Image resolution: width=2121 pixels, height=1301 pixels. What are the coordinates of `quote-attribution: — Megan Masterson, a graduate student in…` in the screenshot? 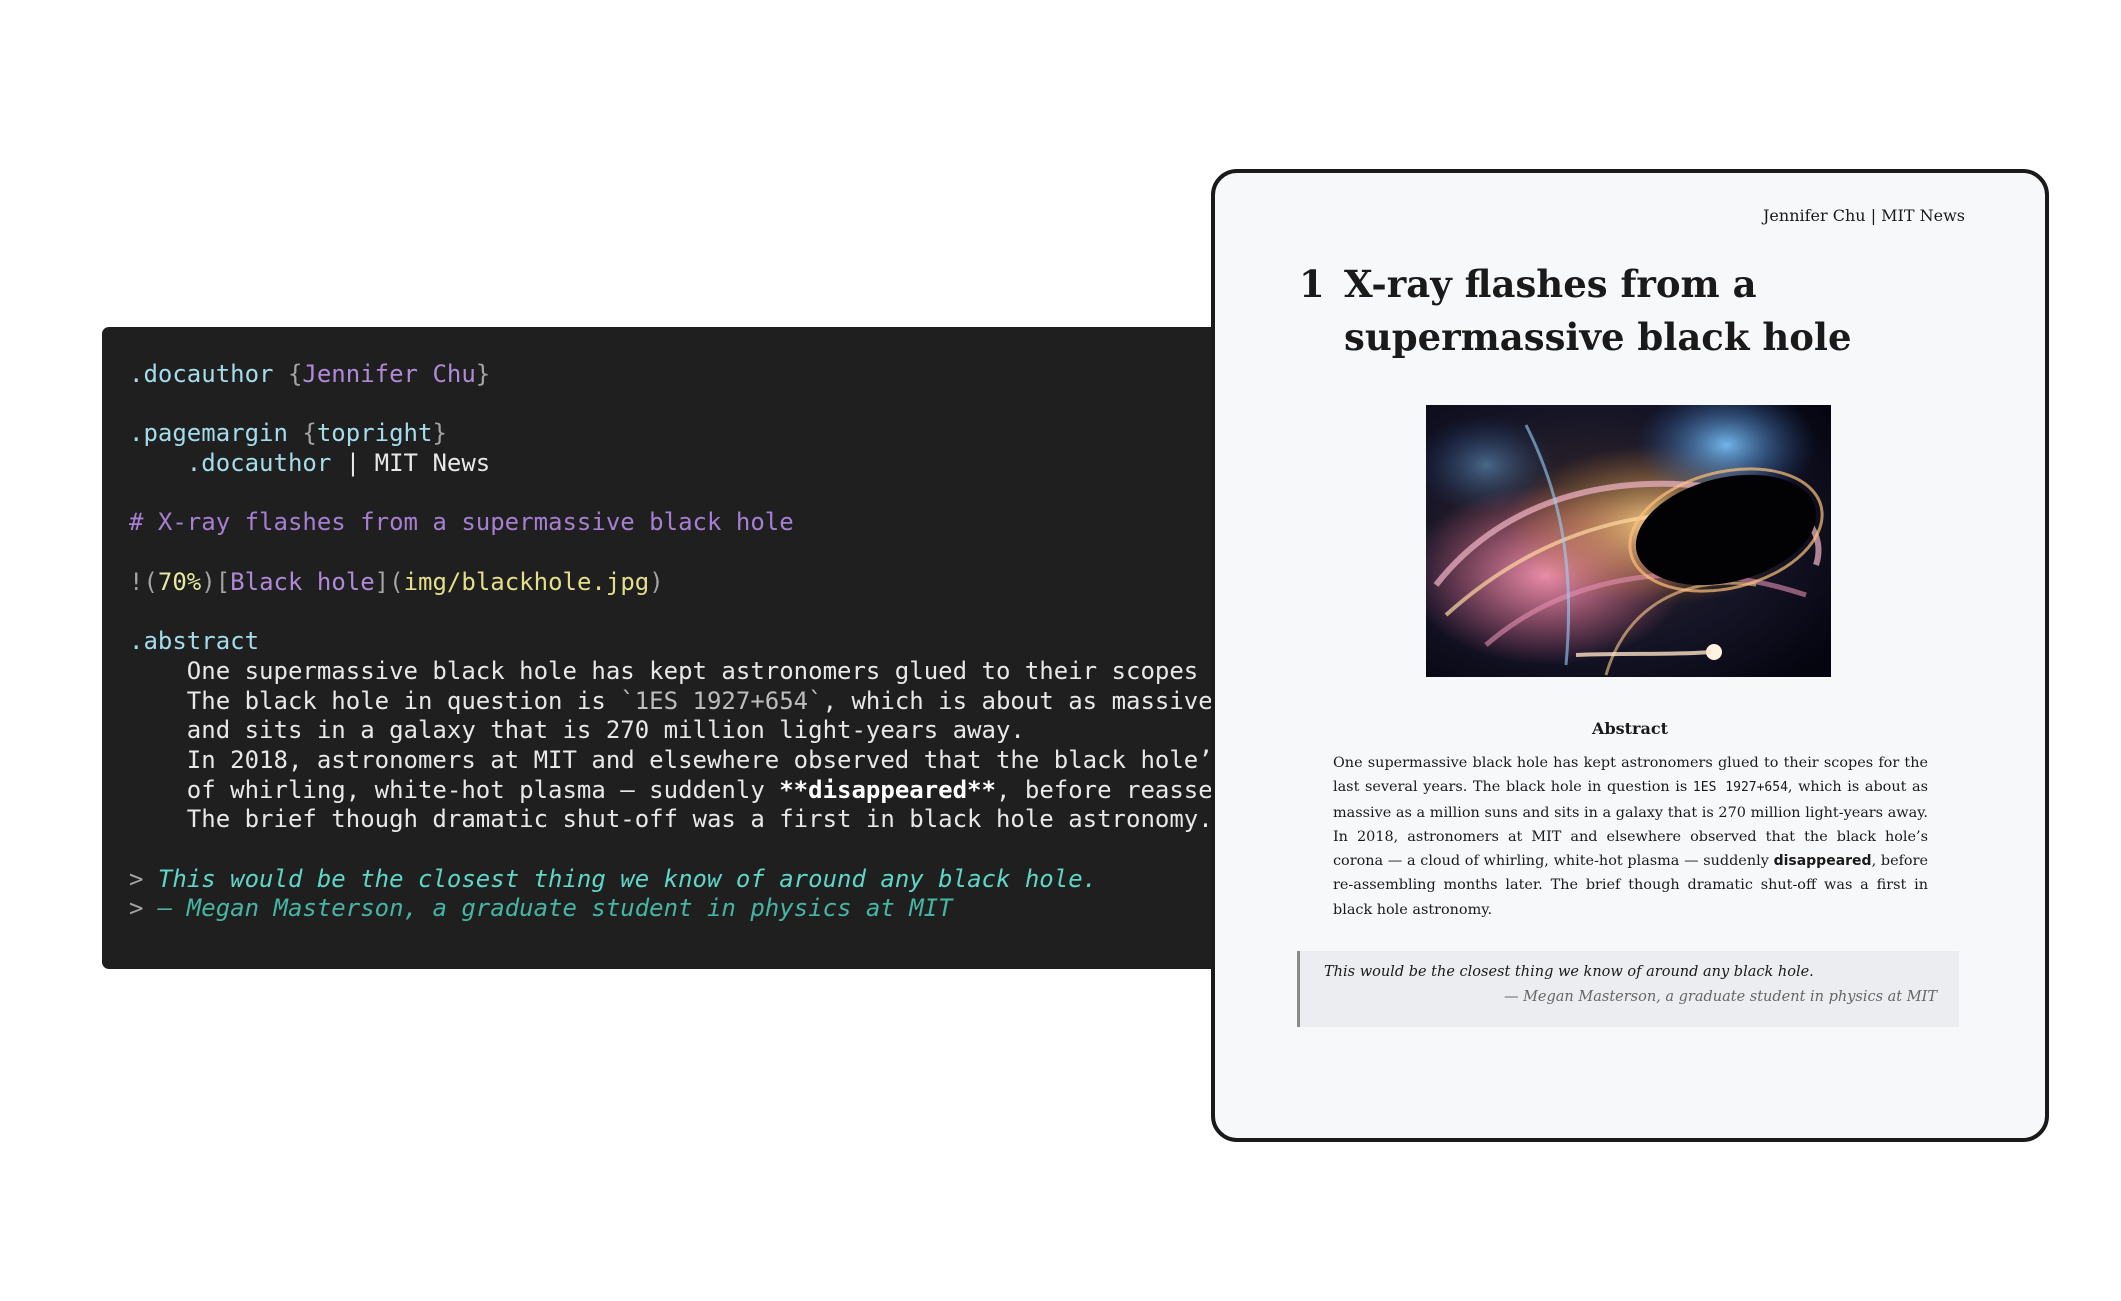 It's located at (1720, 997).